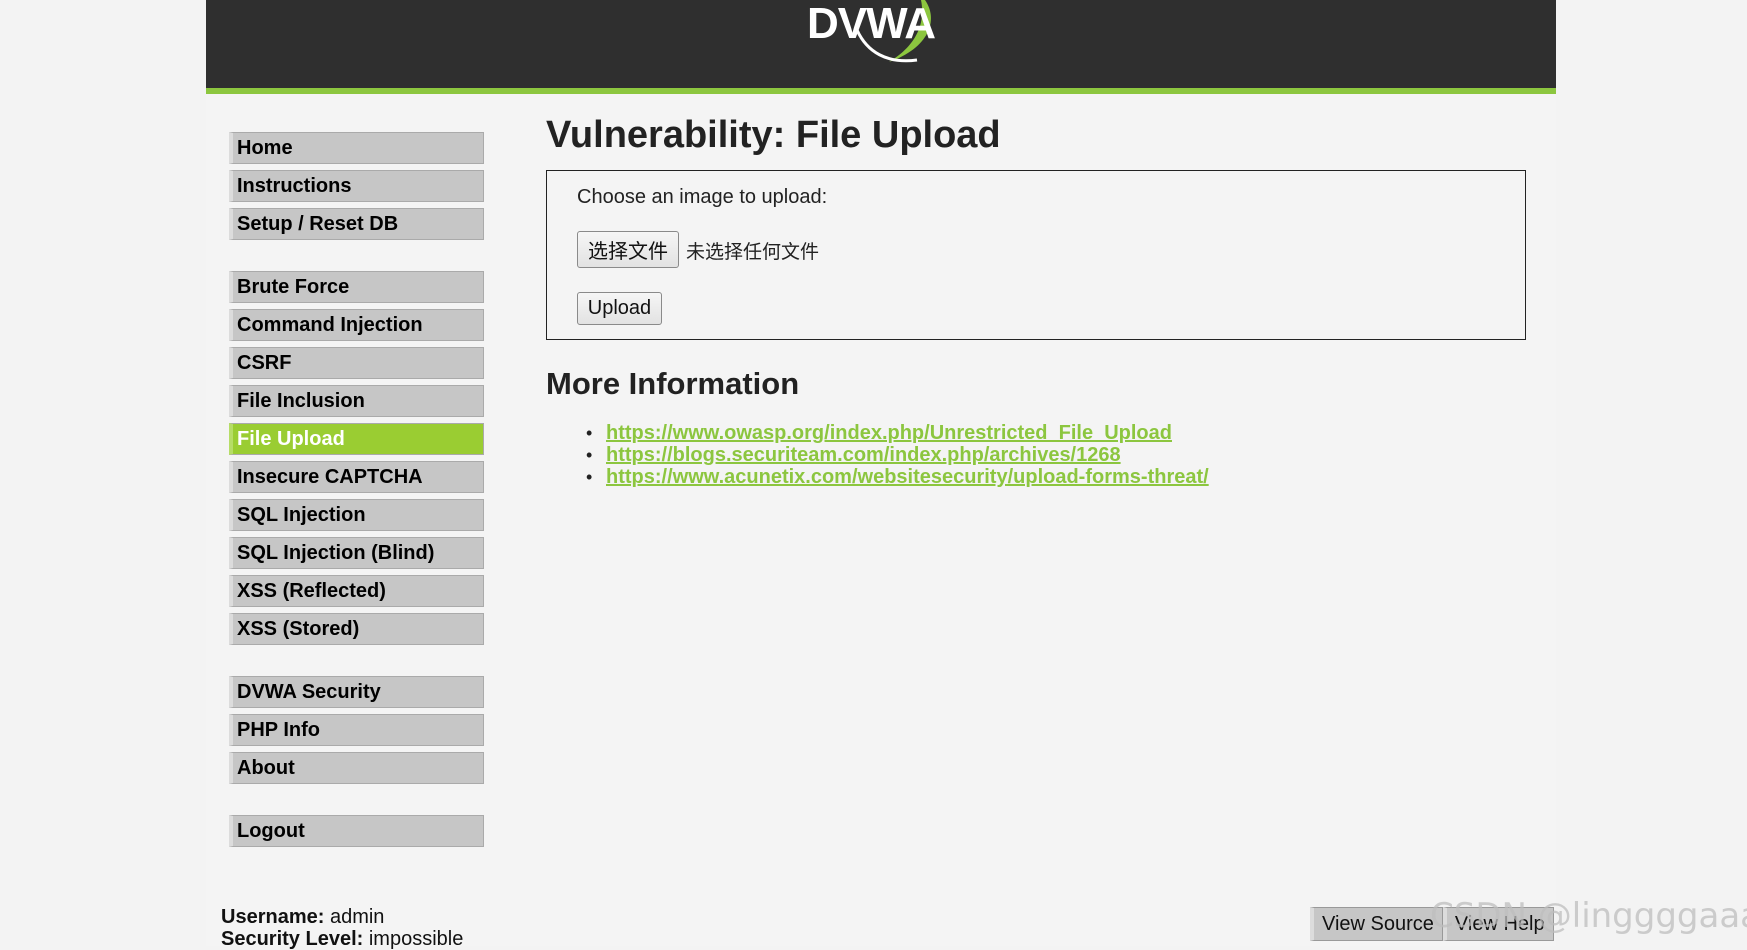 This screenshot has width=1747, height=950. I want to click on sidebar-item-about: About, so click(356, 768).